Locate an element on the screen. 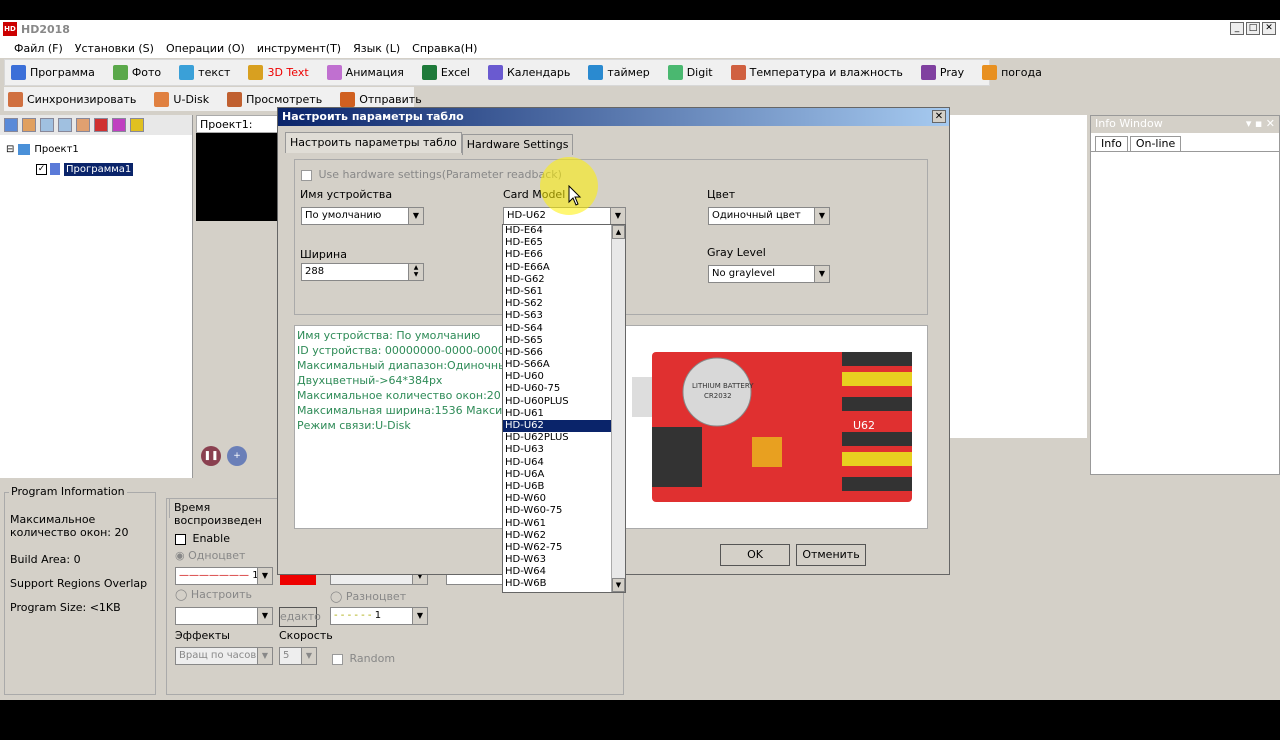  mail-icon is located at coordinates (83, 125).